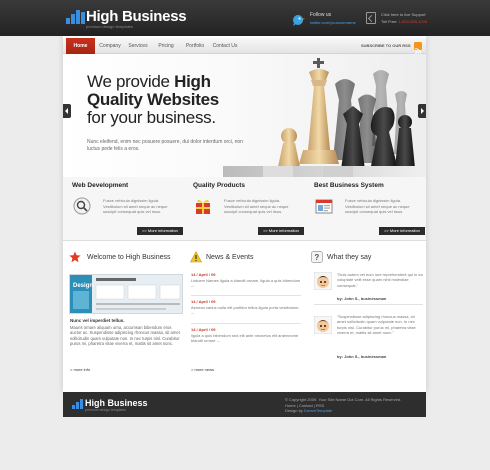 The width and height of the screenshot is (490, 470). What do you see at coordinates (294, 410) in the screenshot?
I see `design-by-label: Design by` at bounding box center [294, 410].